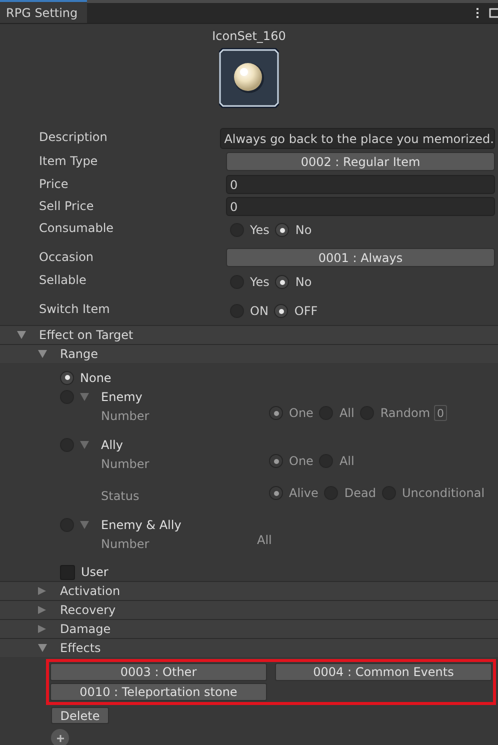 The width and height of the screenshot is (498, 745). I want to click on setting-value: All, so click(264, 540).